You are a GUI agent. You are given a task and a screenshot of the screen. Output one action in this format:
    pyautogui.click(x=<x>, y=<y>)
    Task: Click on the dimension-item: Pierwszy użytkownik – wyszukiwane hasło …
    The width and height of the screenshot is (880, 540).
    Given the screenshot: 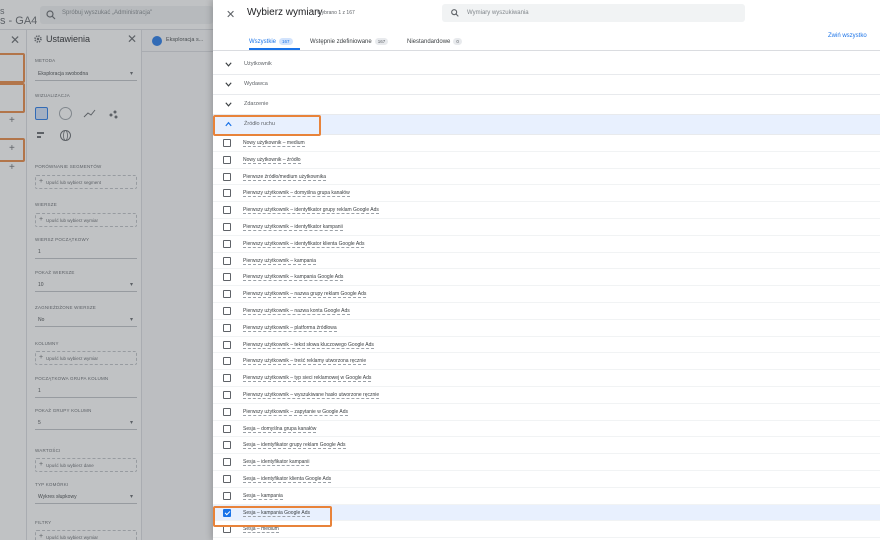 What is the action you would take?
    pyautogui.click(x=546, y=395)
    